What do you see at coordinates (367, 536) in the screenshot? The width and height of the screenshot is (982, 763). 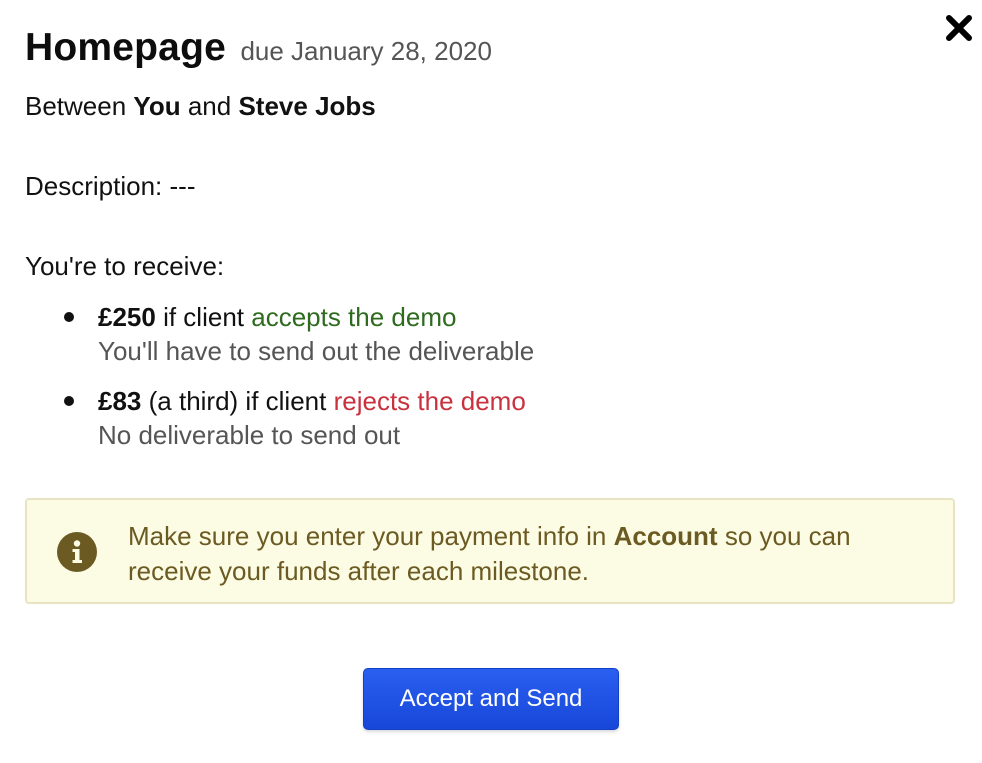 I see `notice-text-before: Make sure you enter your payment info in` at bounding box center [367, 536].